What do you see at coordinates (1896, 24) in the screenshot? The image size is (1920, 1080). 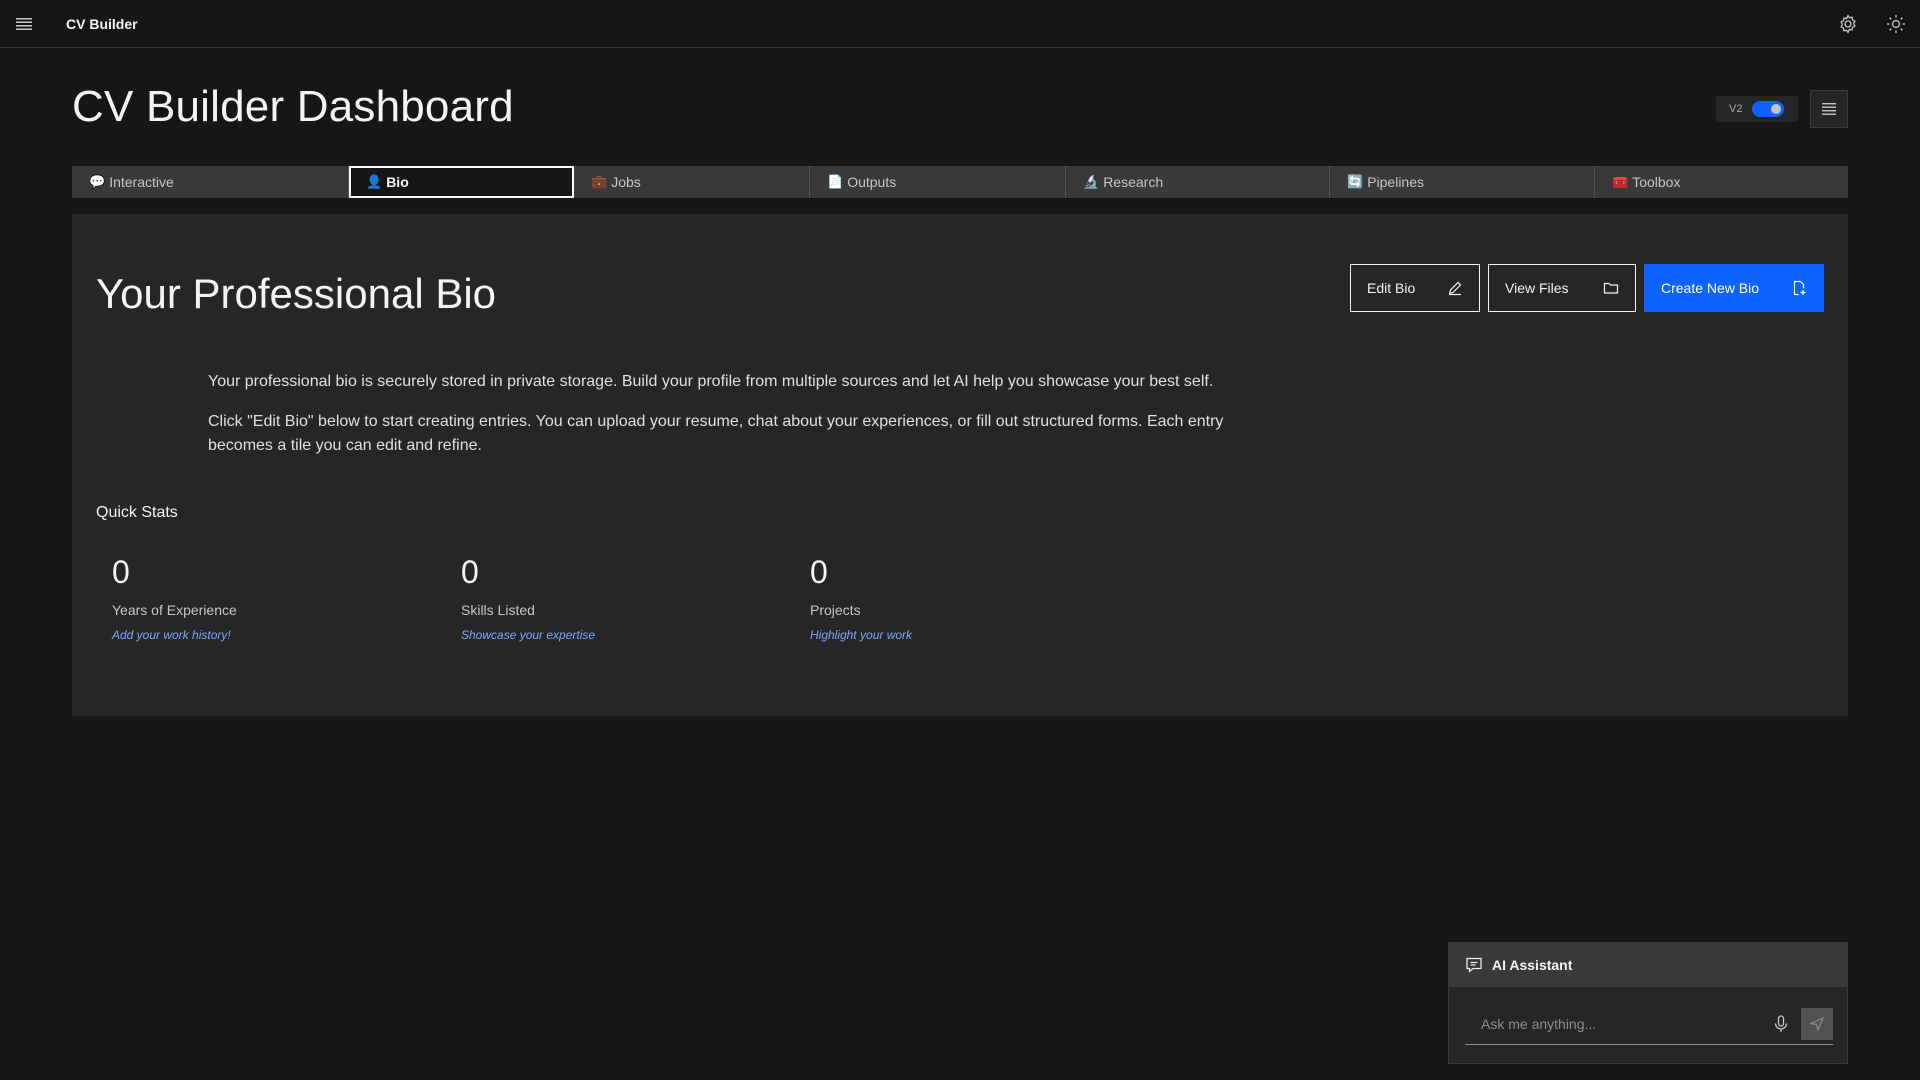 I see `sun-icon` at bounding box center [1896, 24].